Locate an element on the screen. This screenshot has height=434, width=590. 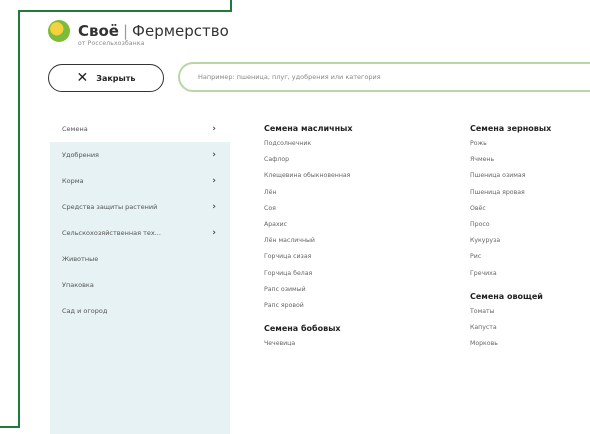
category-heading: Семена зерновых is located at coordinates (510, 132).